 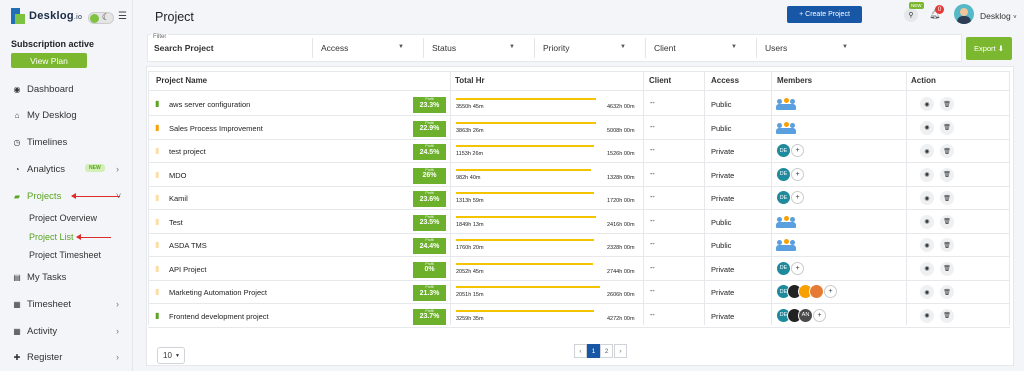 I want to click on hamburger-icon: ☰, so click(x=122, y=16).